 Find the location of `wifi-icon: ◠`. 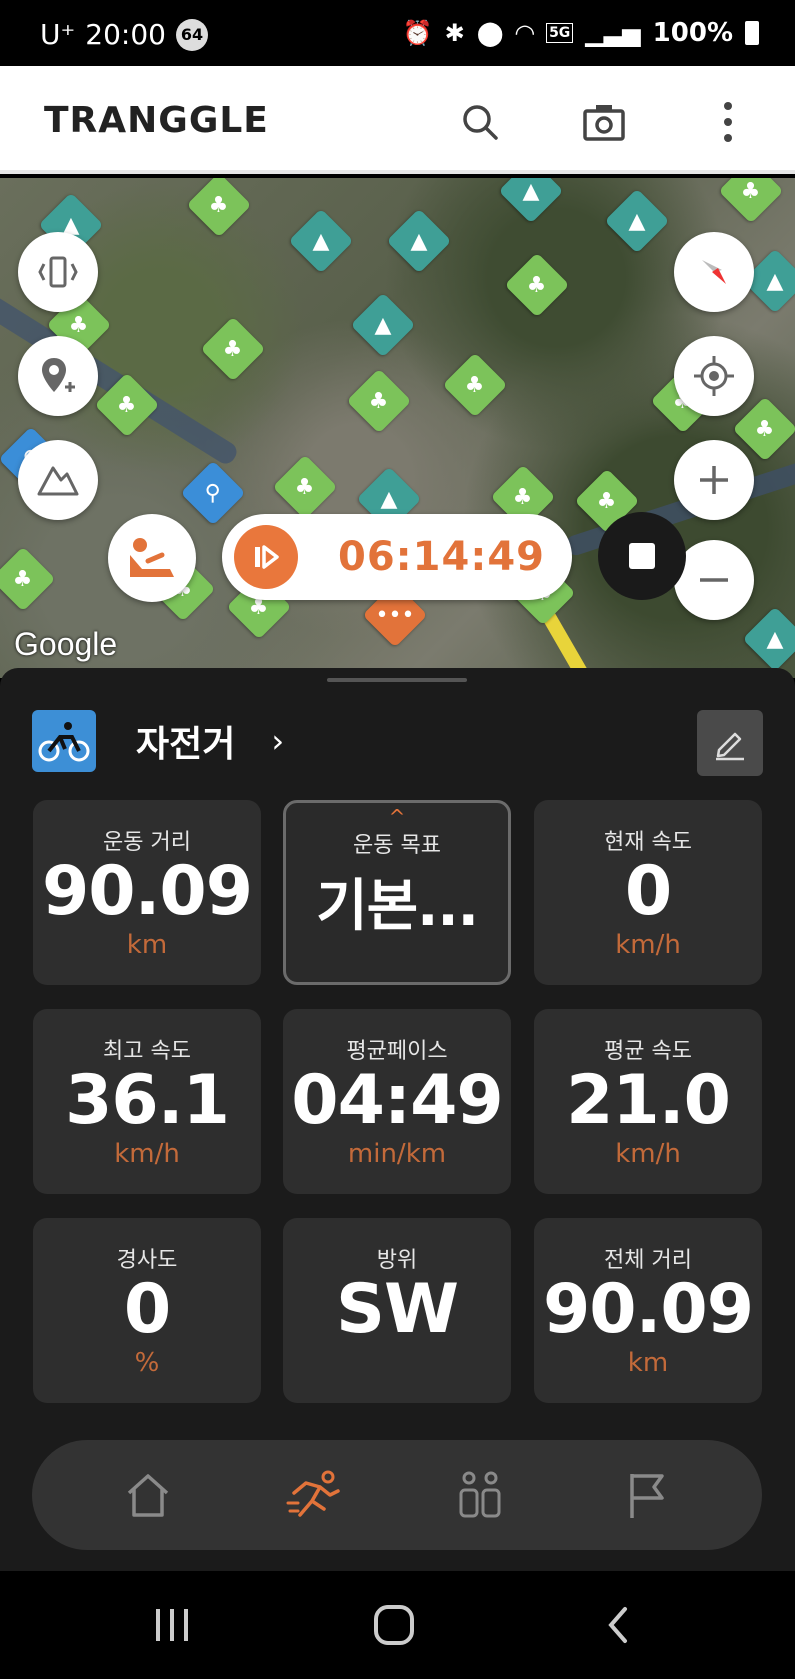

wifi-icon: ◠ is located at coordinates (525, 33).